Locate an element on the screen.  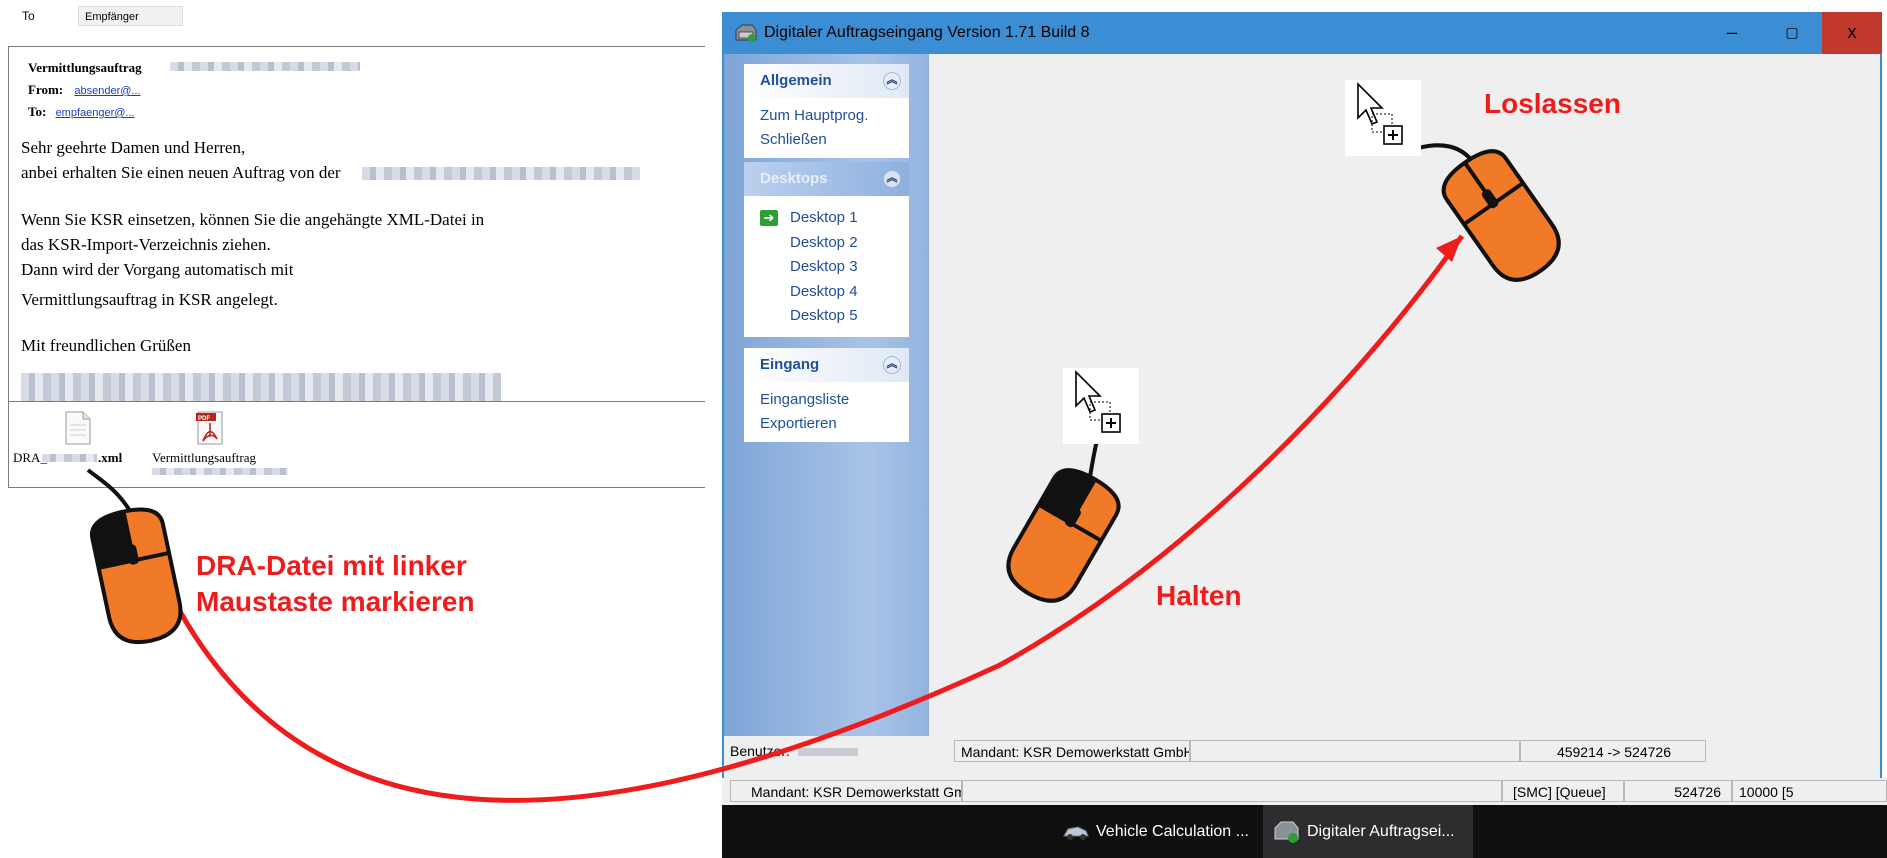
annotation-step1-line2: Maustaste markieren is located at coordinates (335, 601).